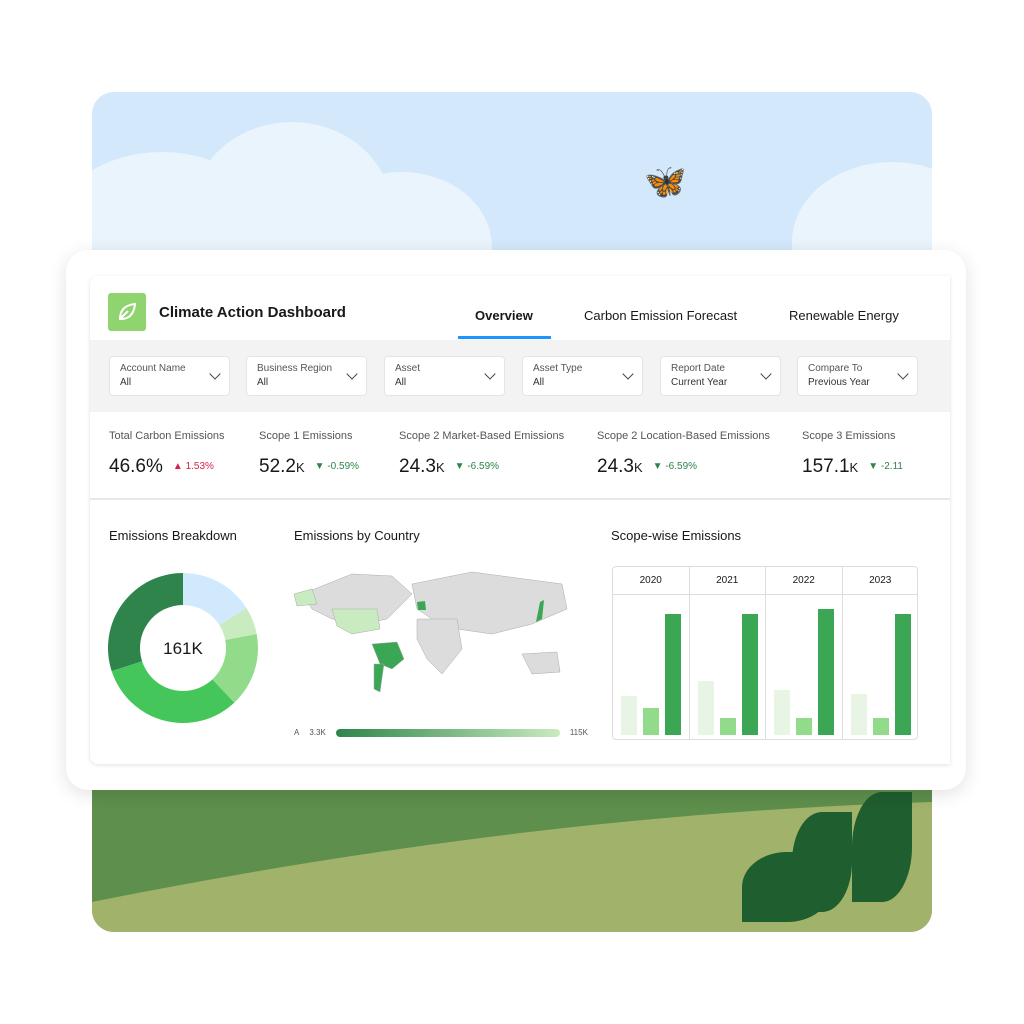  I want to click on filter-asset-type: Asset Type All, so click(582, 376).